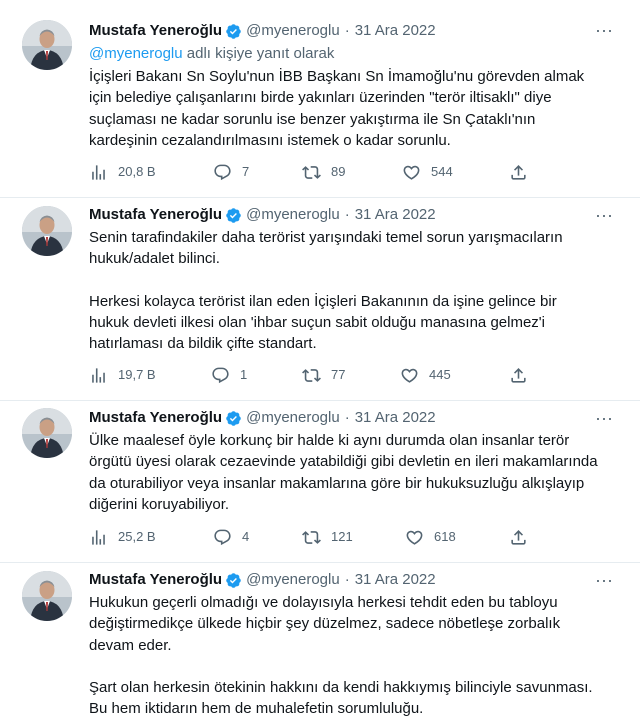 The height and width of the screenshot is (719, 640). Describe the element at coordinates (430, 537) in the screenshot. I see `like-button: 618` at that location.